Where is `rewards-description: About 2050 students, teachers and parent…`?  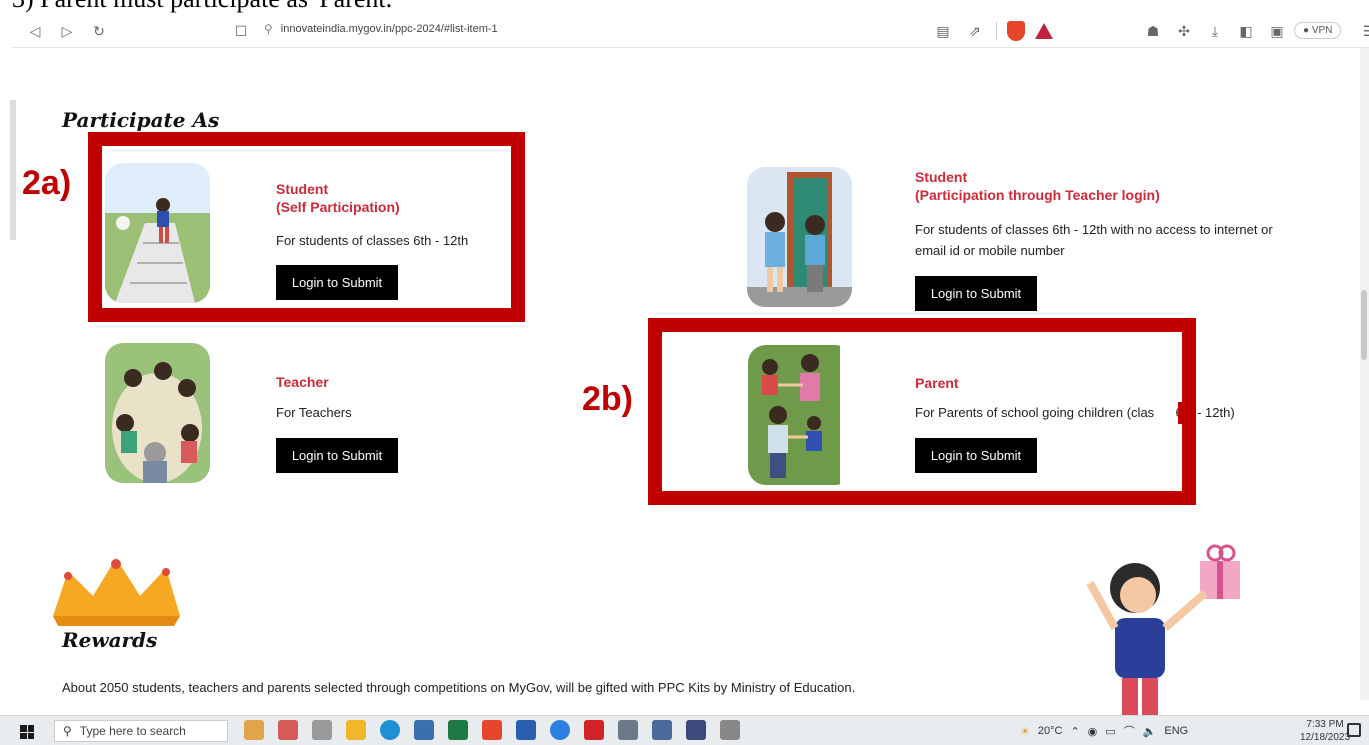 rewards-description: About 2050 students, teachers and parent… is located at coordinates (459, 687).